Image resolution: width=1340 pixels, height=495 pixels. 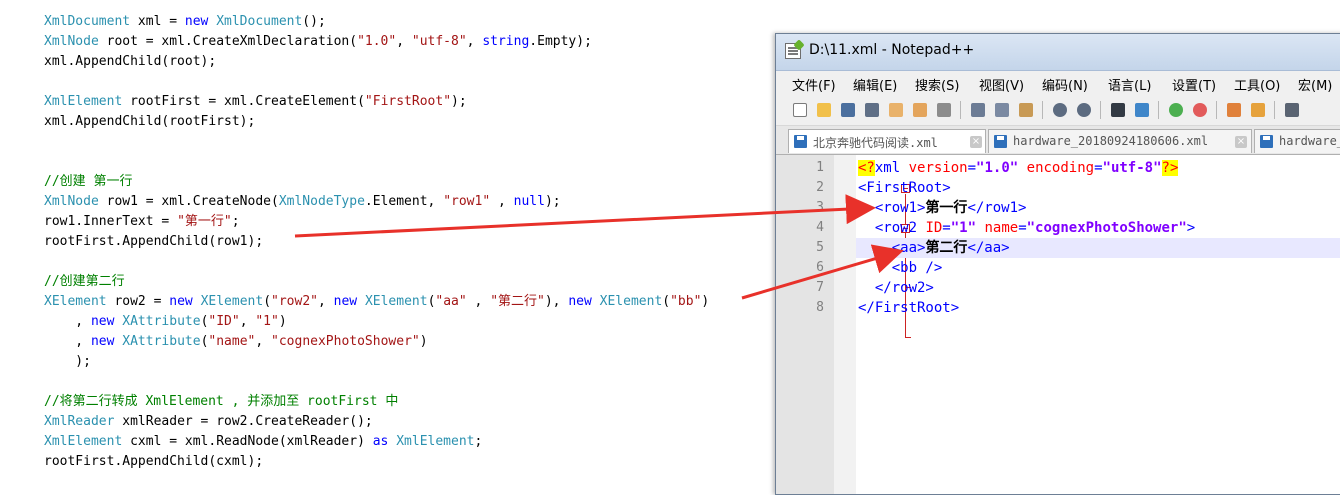 I want to click on close-icon, so click(x=896, y=110).